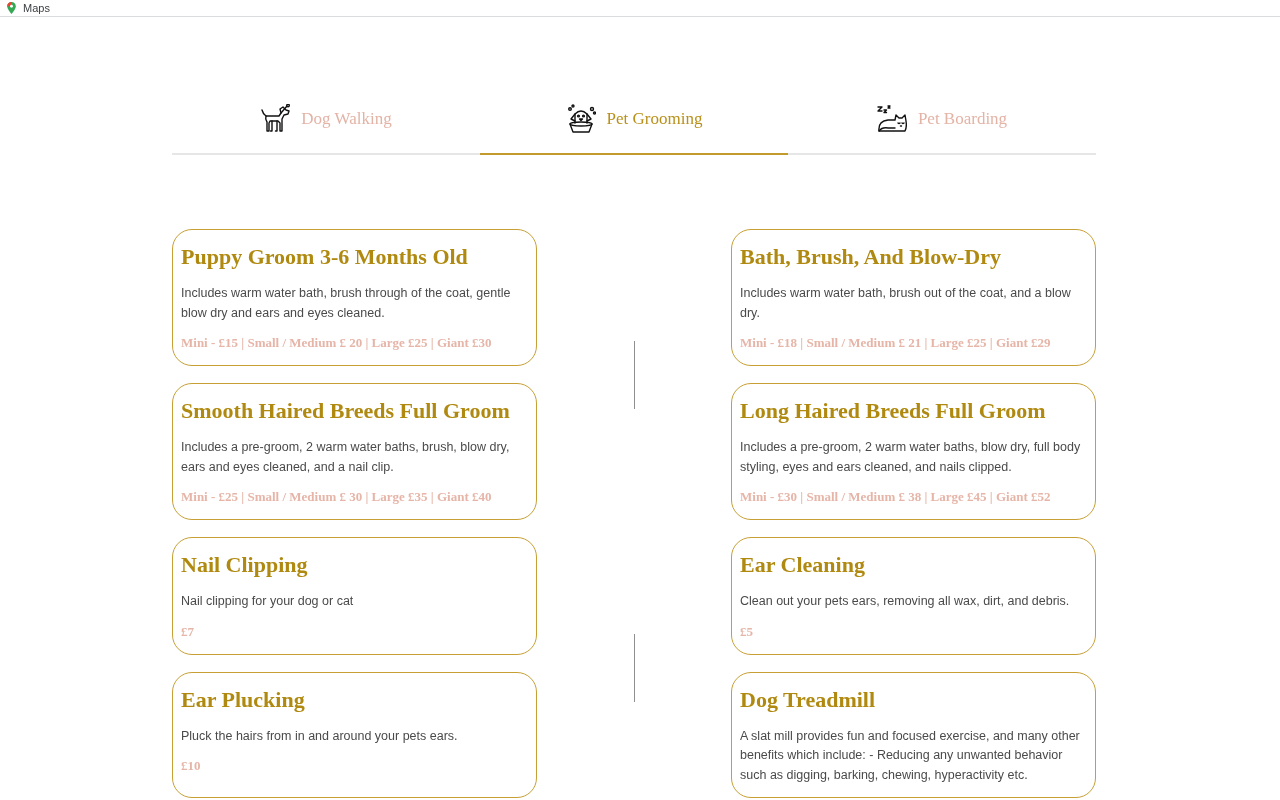 The image size is (1280, 800). I want to click on service-description: Includes warm water bath, brush out of the coat, and a blow dry., so click(906, 303).